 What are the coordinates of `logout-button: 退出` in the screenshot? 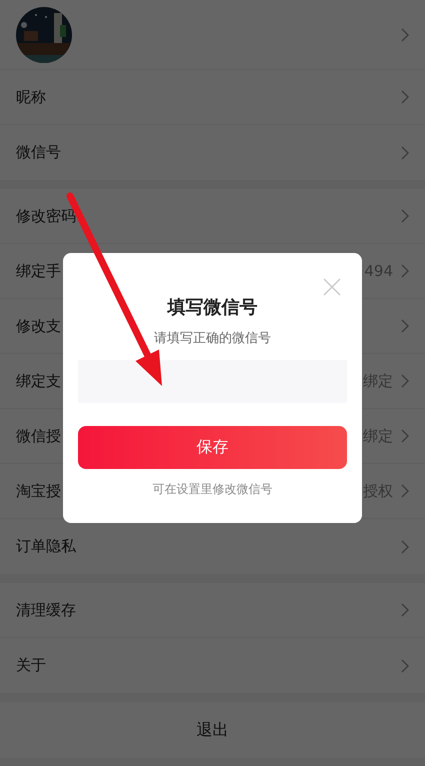 It's located at (212, 730).